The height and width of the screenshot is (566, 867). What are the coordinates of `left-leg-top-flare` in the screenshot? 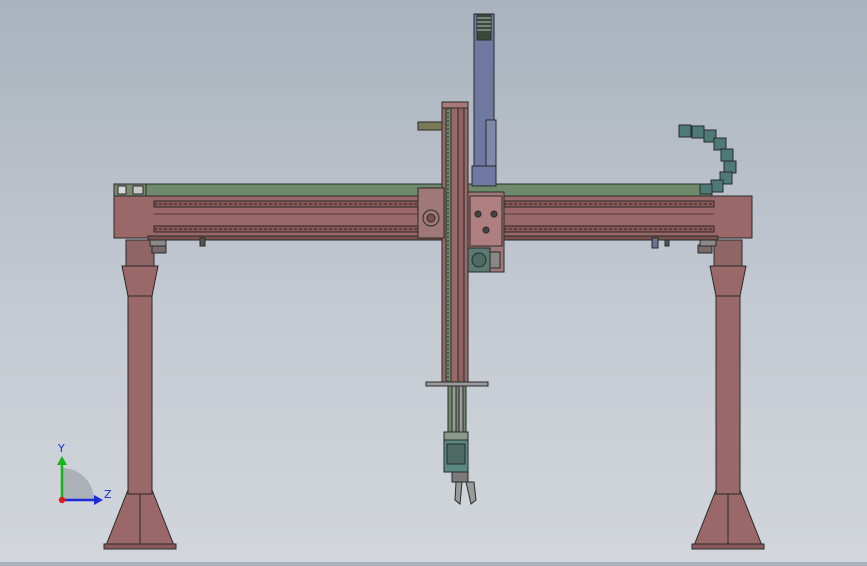 It's located at (140, 281).